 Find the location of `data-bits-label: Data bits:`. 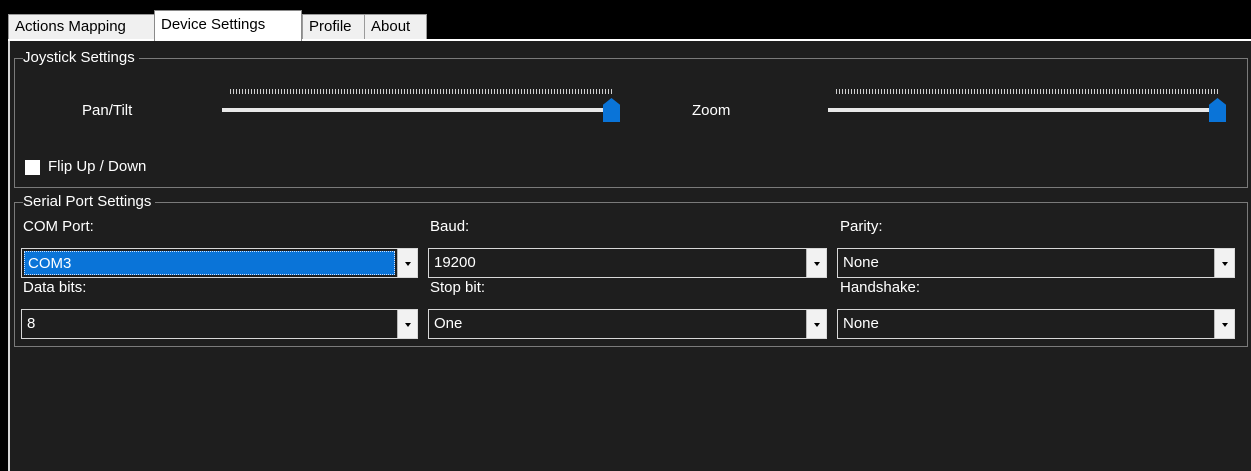

data-bits-label: Data bits: is located at coordinates (55, 287).